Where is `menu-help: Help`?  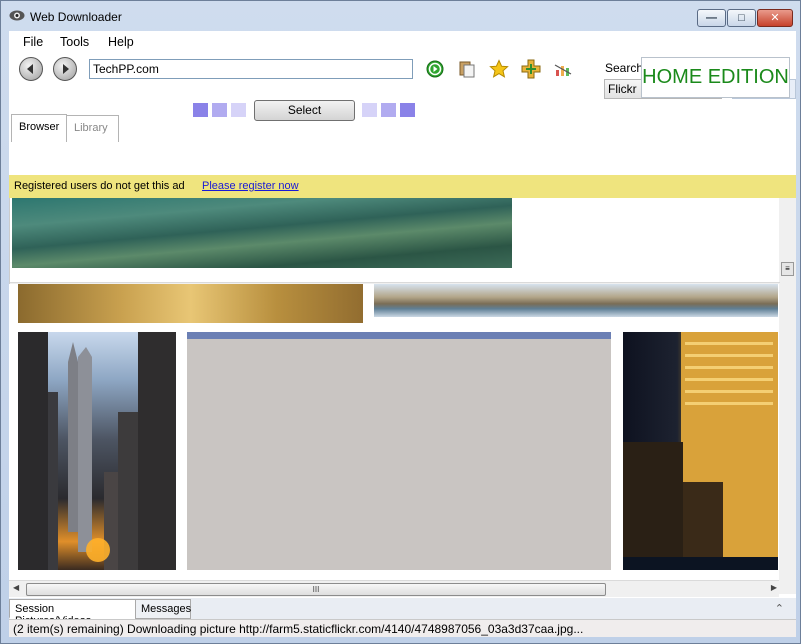
menu-help: Help is located at coordinates (121, 42).